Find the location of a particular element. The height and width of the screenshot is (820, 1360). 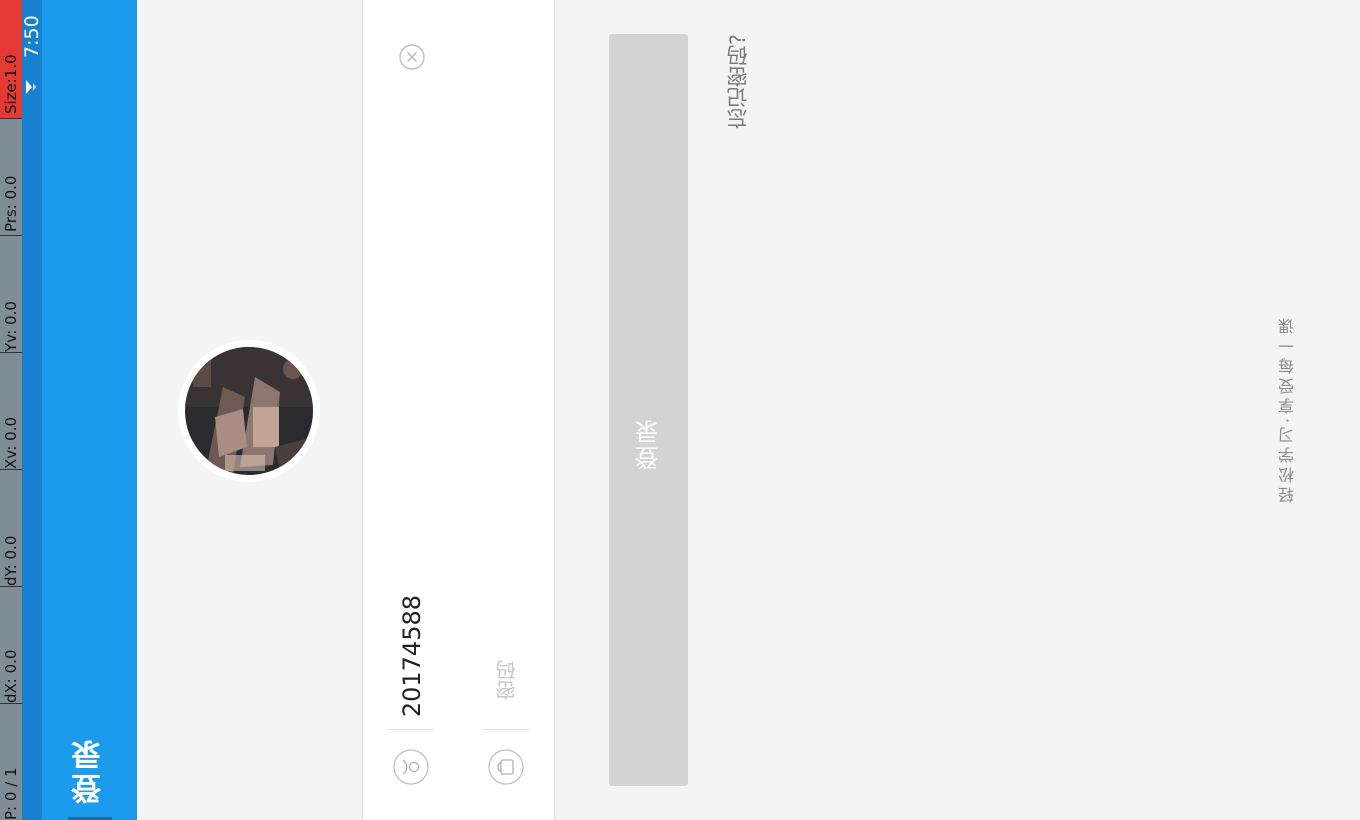

wifi-icon is located at coordinates (31, 87).